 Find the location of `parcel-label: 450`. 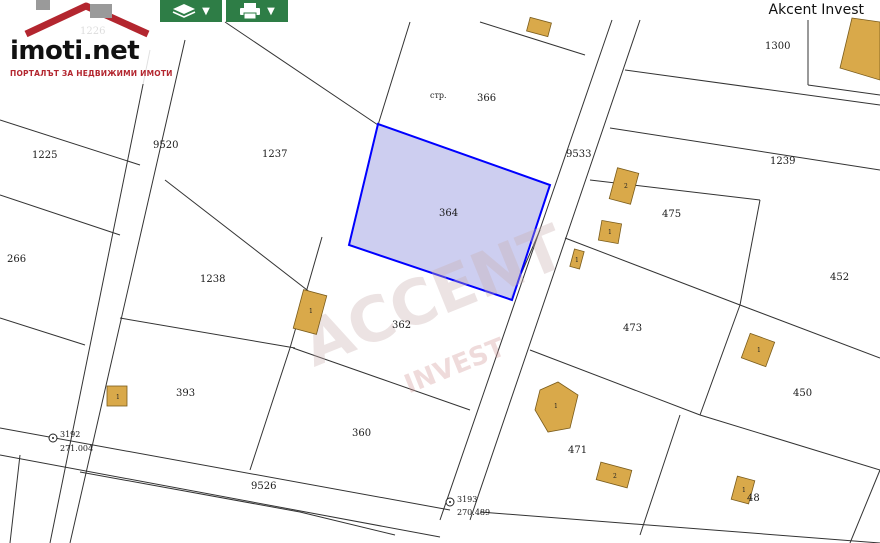

parcel-label: 450 is located at coordinates (802, 393).